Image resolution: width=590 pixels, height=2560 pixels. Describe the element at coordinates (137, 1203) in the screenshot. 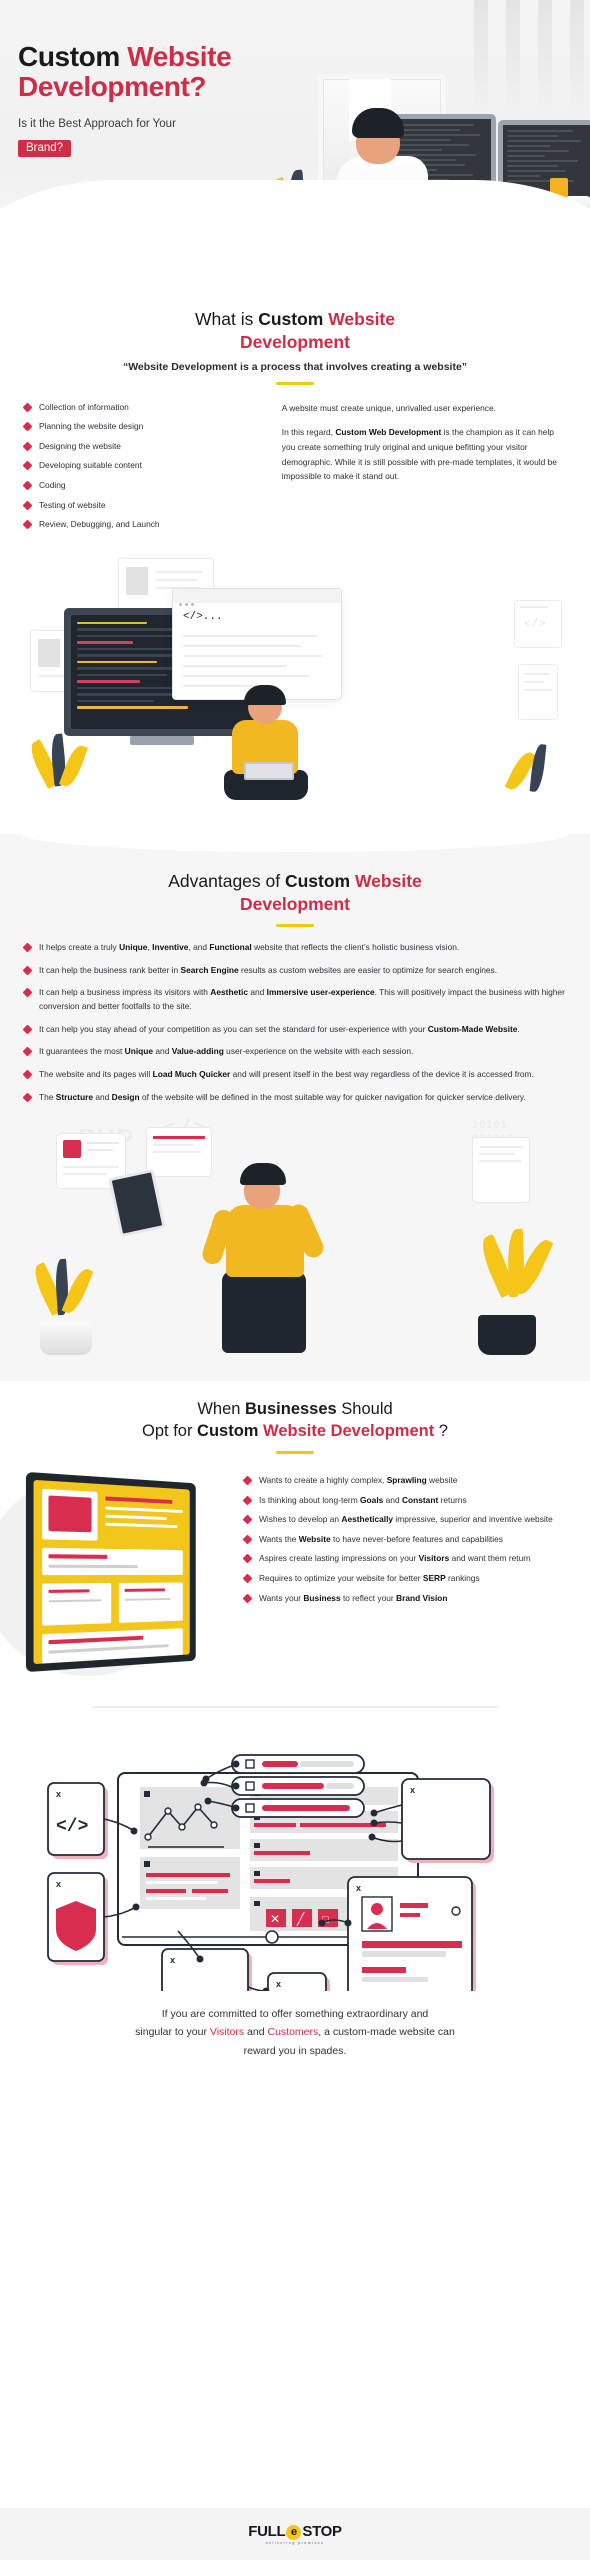

I see `tablet-device` at that location.